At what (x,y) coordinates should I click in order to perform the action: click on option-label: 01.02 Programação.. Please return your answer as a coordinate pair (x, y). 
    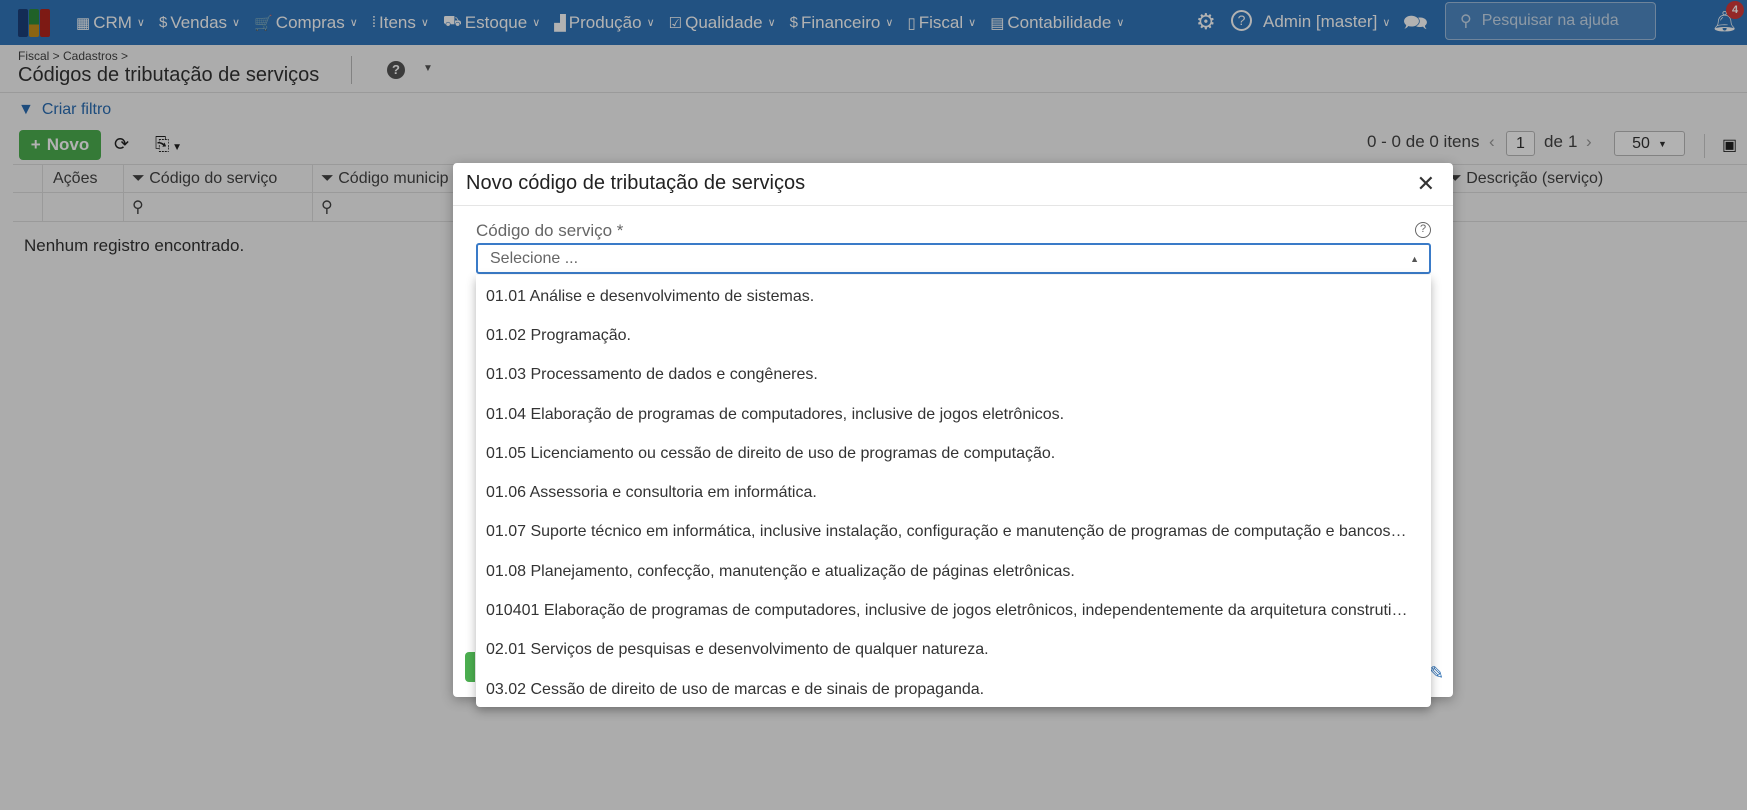
    Looking at the image, I should click on (558, 335).